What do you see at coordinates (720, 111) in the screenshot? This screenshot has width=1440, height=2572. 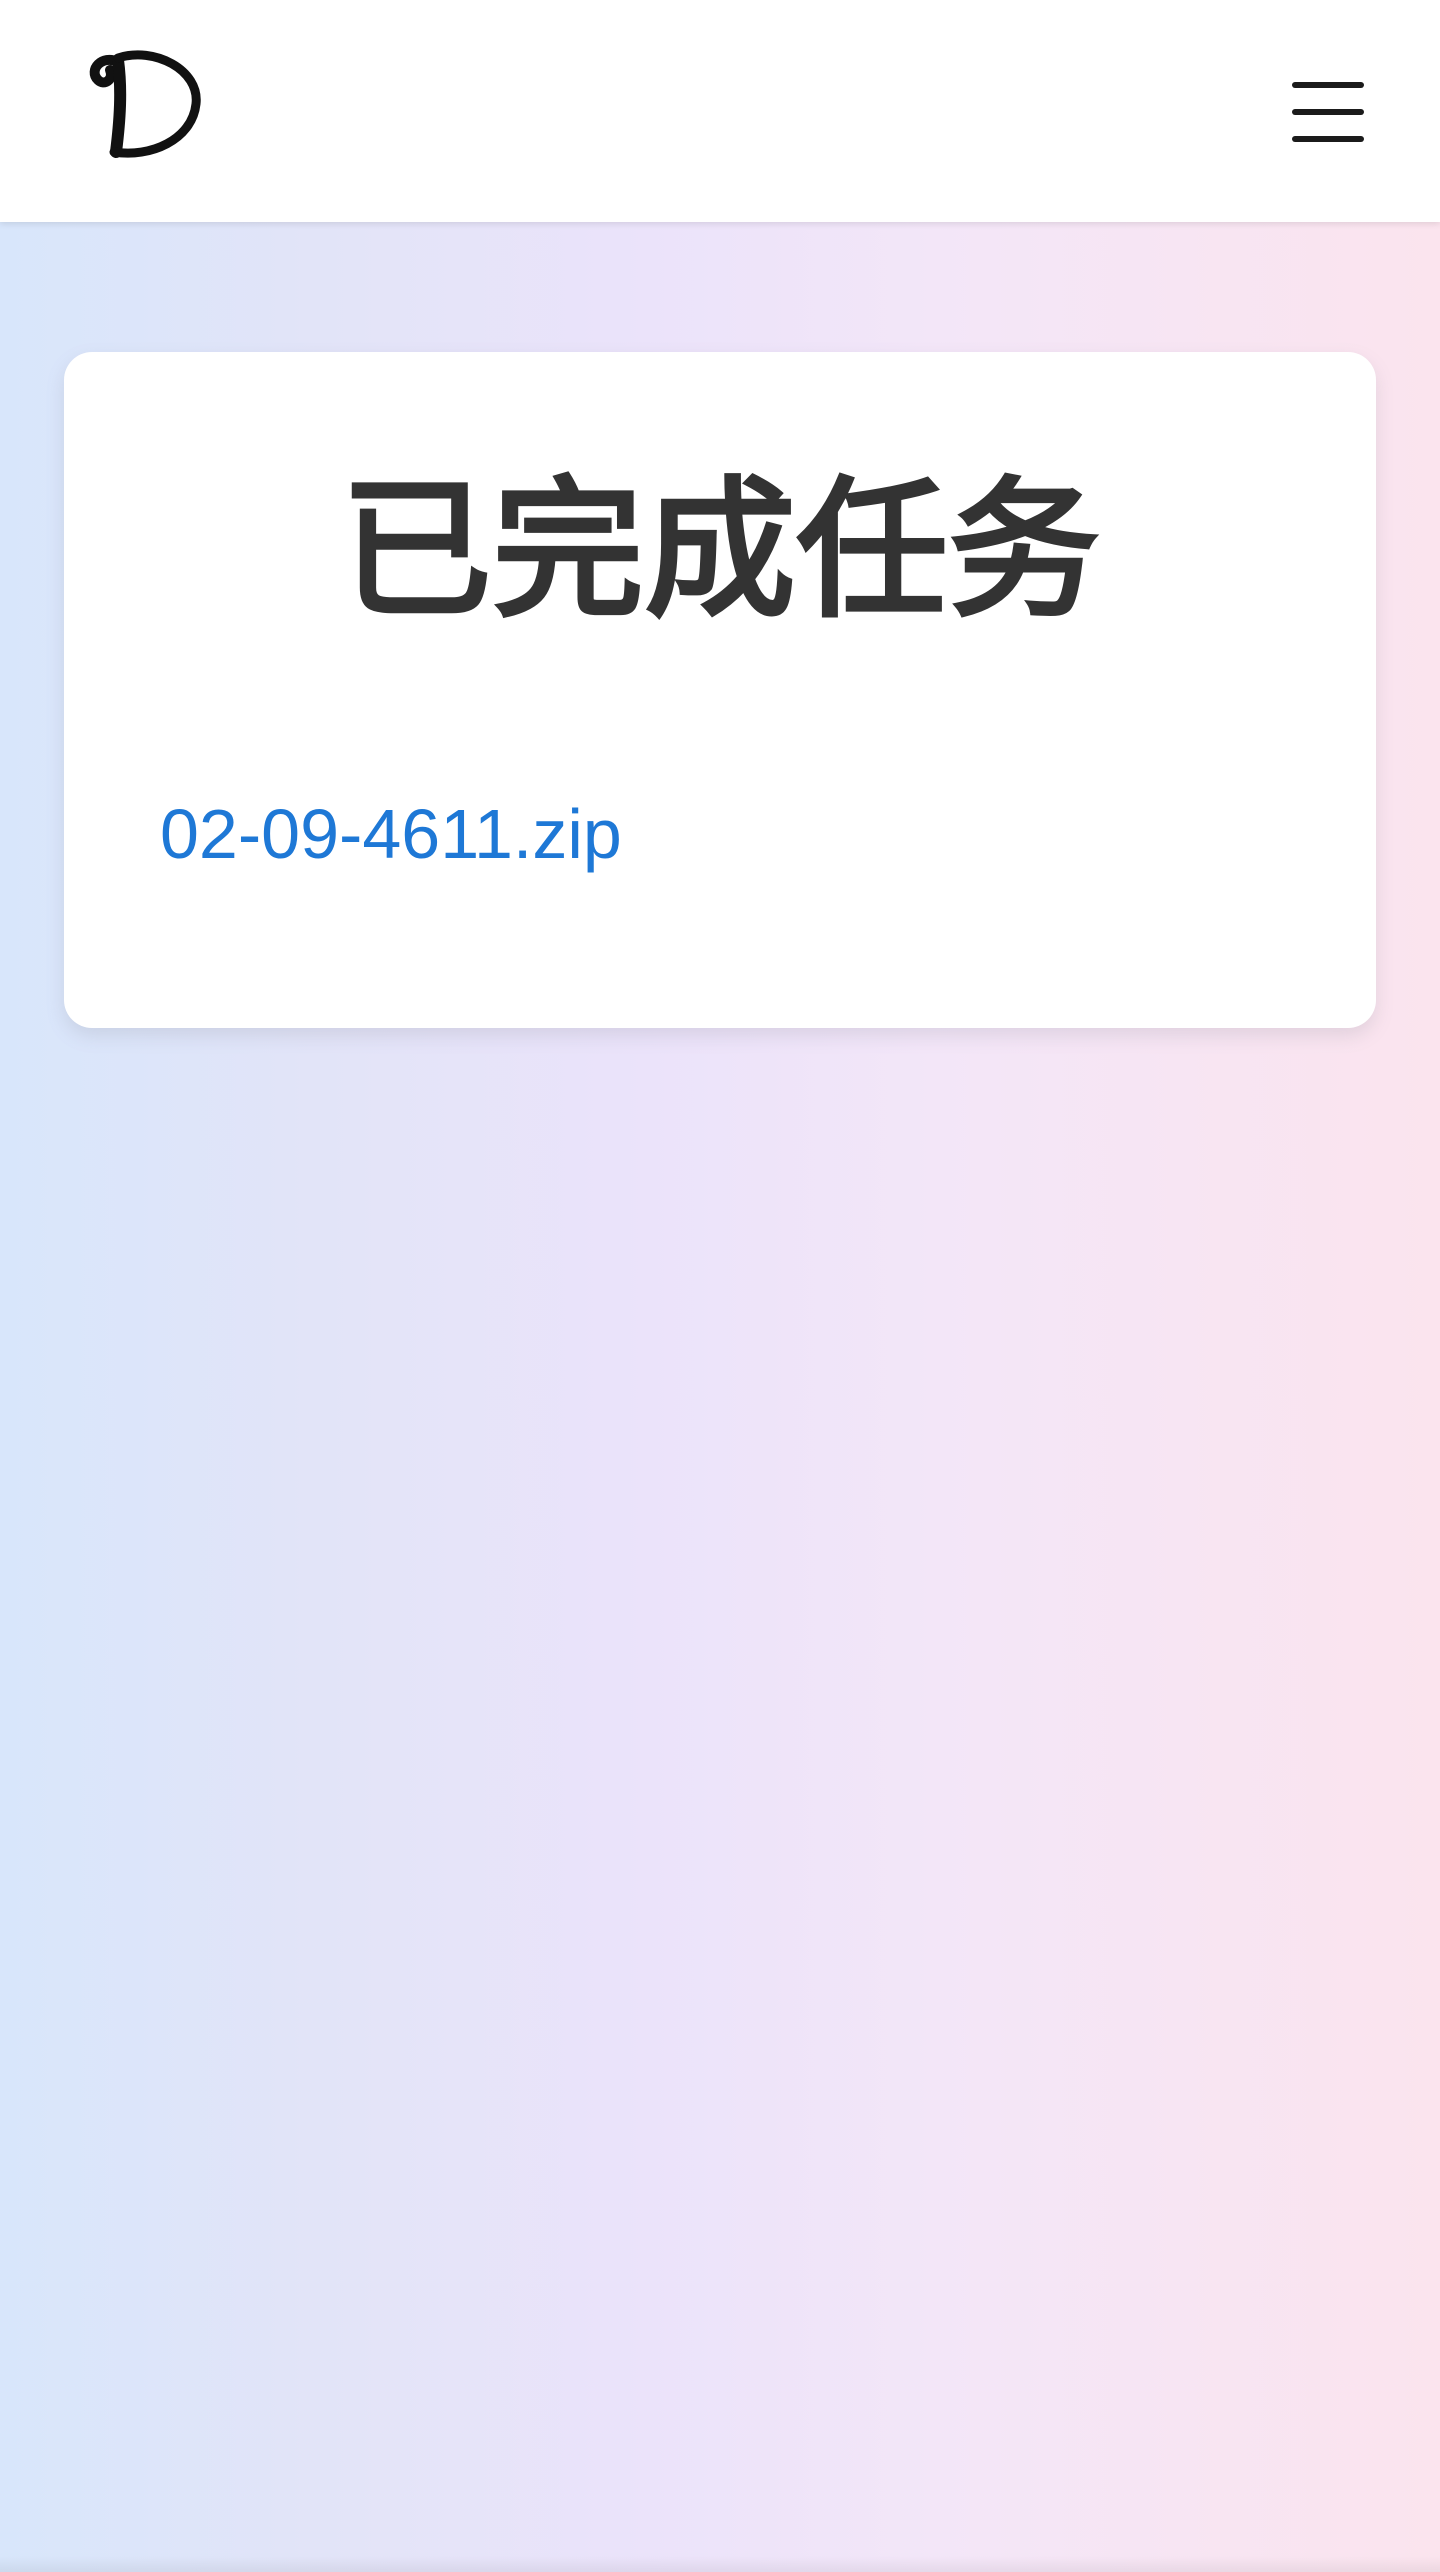 I see `top-navbar` at bounding box center [720, 111].